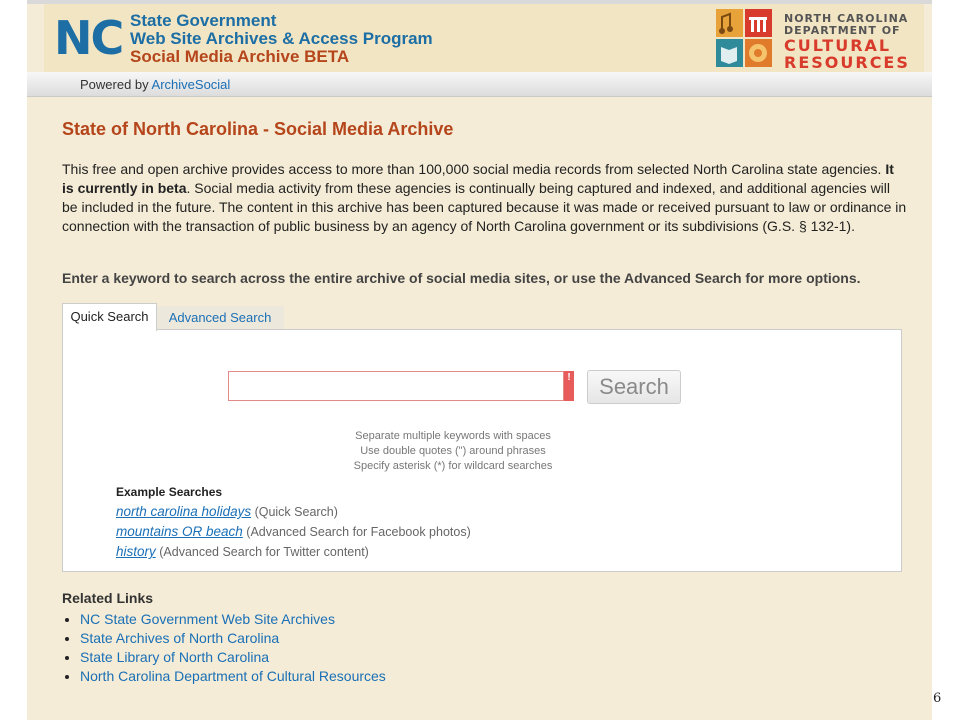 The height and width of the screenshot is (720, 960). Describe the element at coordinates (262, 552) in the screenshot. I see `example-search-note: (Advanced Search for Twitter content)` at that location.